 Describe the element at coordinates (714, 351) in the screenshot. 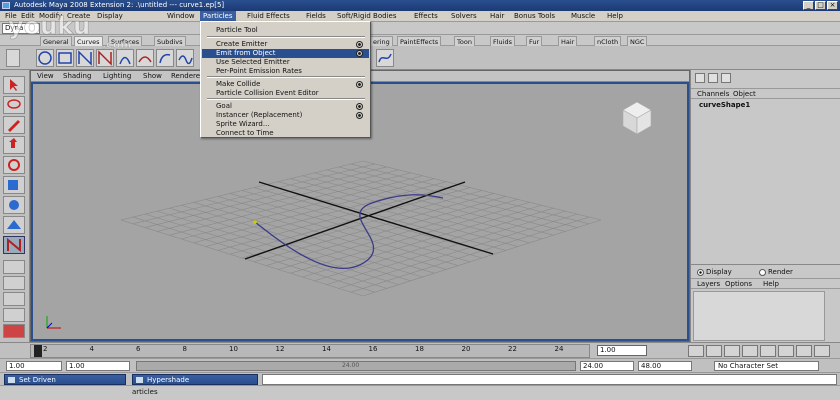

I see `step-back-key-icon` at that location.